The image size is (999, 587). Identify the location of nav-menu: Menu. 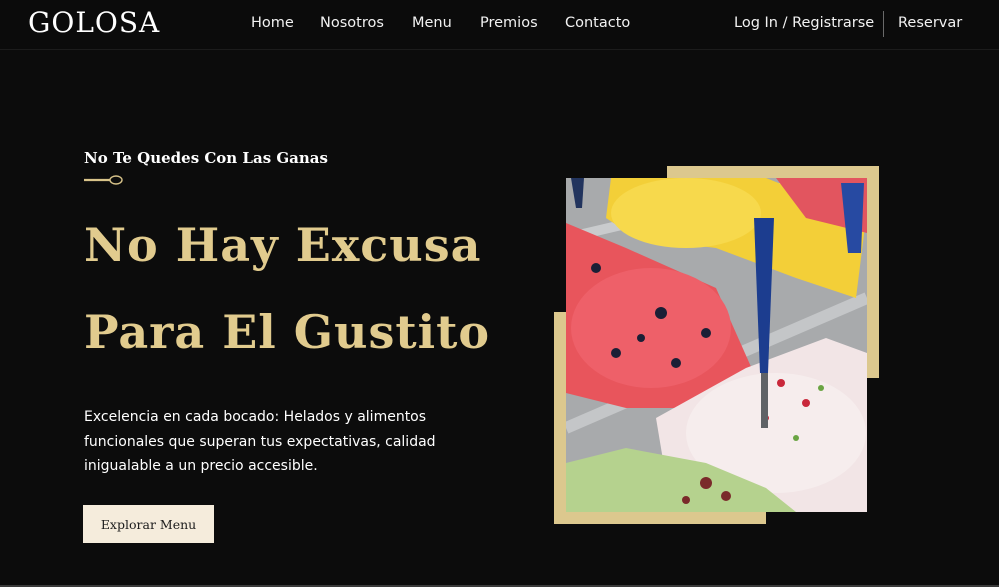
(432, 23).